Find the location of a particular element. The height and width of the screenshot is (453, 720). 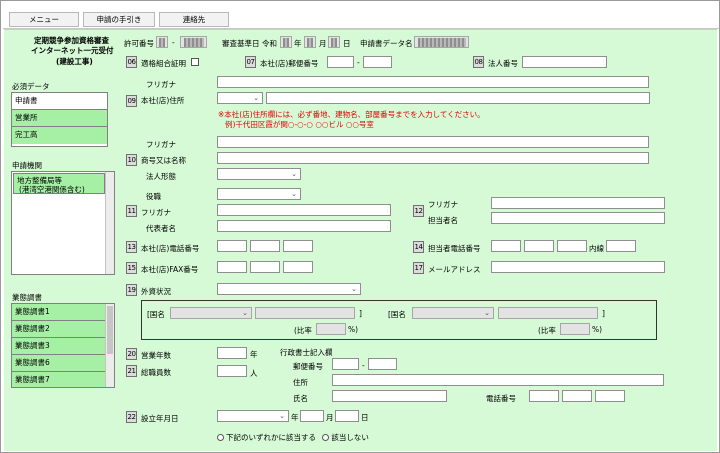

established-year-input is located at coordinates (312, 416).